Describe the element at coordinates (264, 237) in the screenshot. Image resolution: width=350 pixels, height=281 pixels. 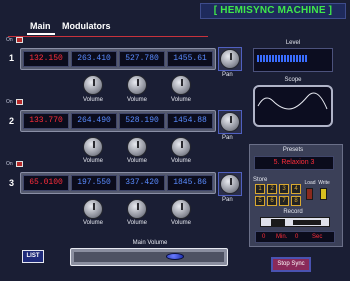
I see `record-hours: 0` at that location.